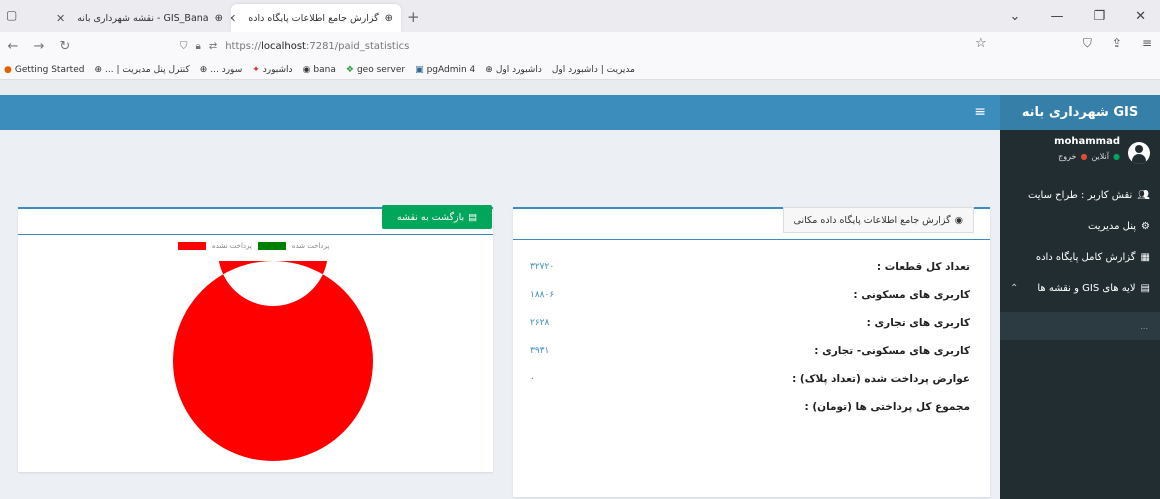 This screenshot has height=499, width=1160. Describe the element at coordinates (1143, 195) in the screenshot. I see `user-role-icon: 👥︎` at that location.